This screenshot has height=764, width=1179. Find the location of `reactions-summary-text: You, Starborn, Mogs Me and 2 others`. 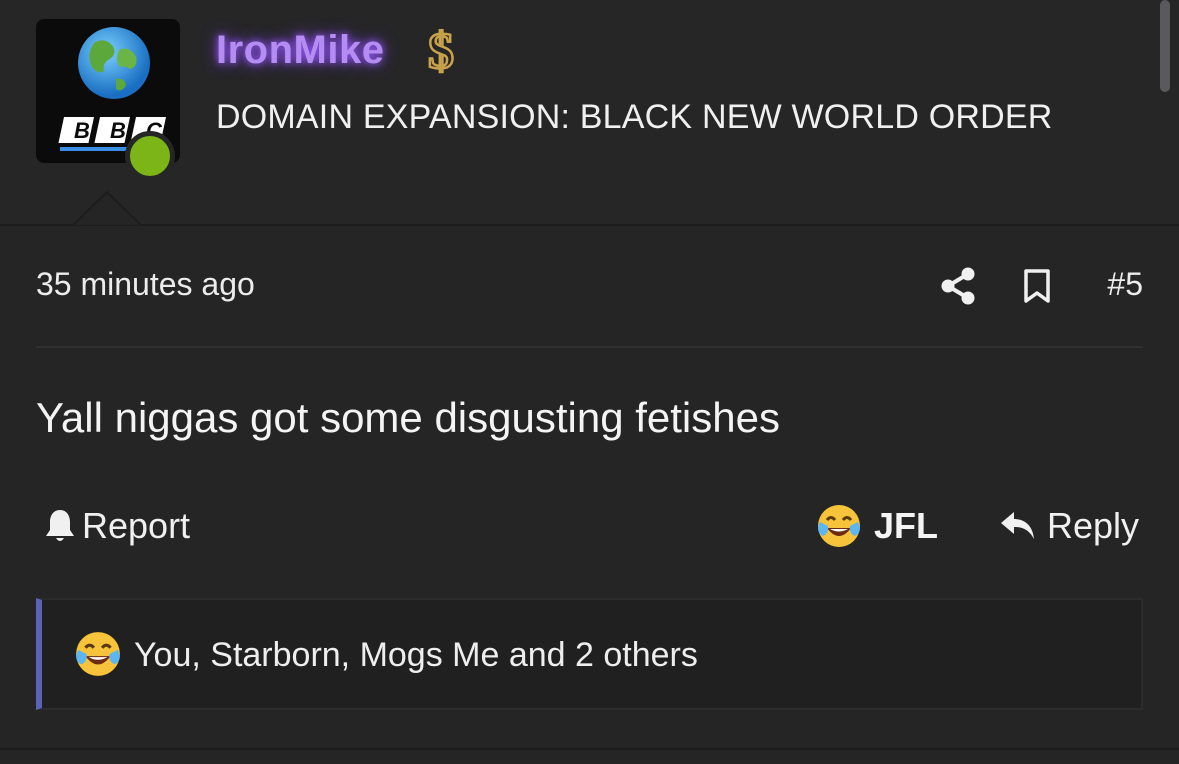

reactions-summary-text: You, Starborn, Mogs Me and 2 others is located at coordinates (416, 655).